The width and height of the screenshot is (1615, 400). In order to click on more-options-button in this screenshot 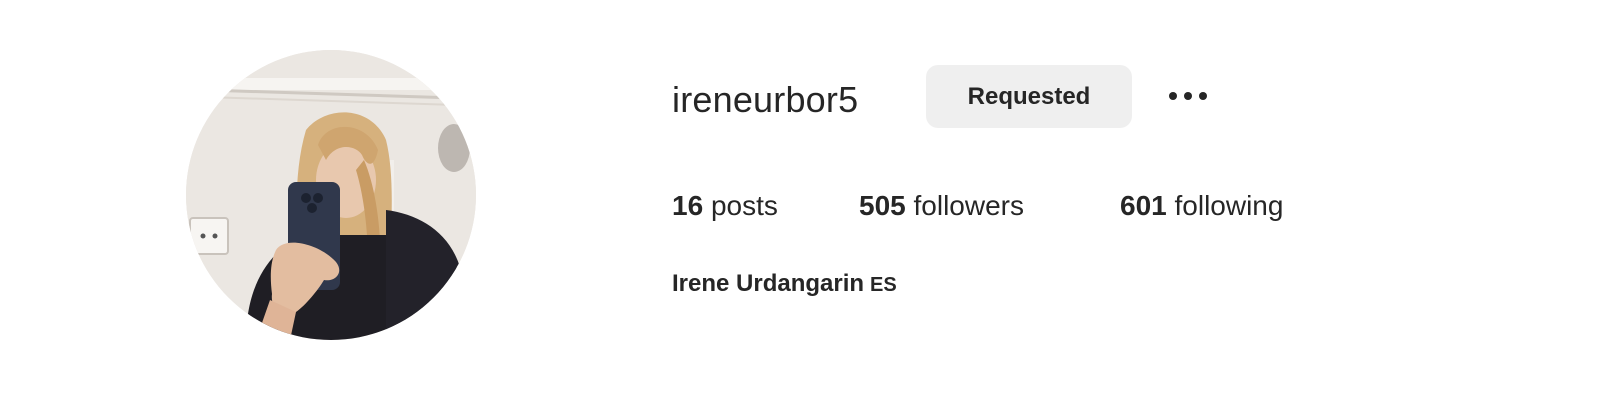, I will do `click(1188, 96)`.